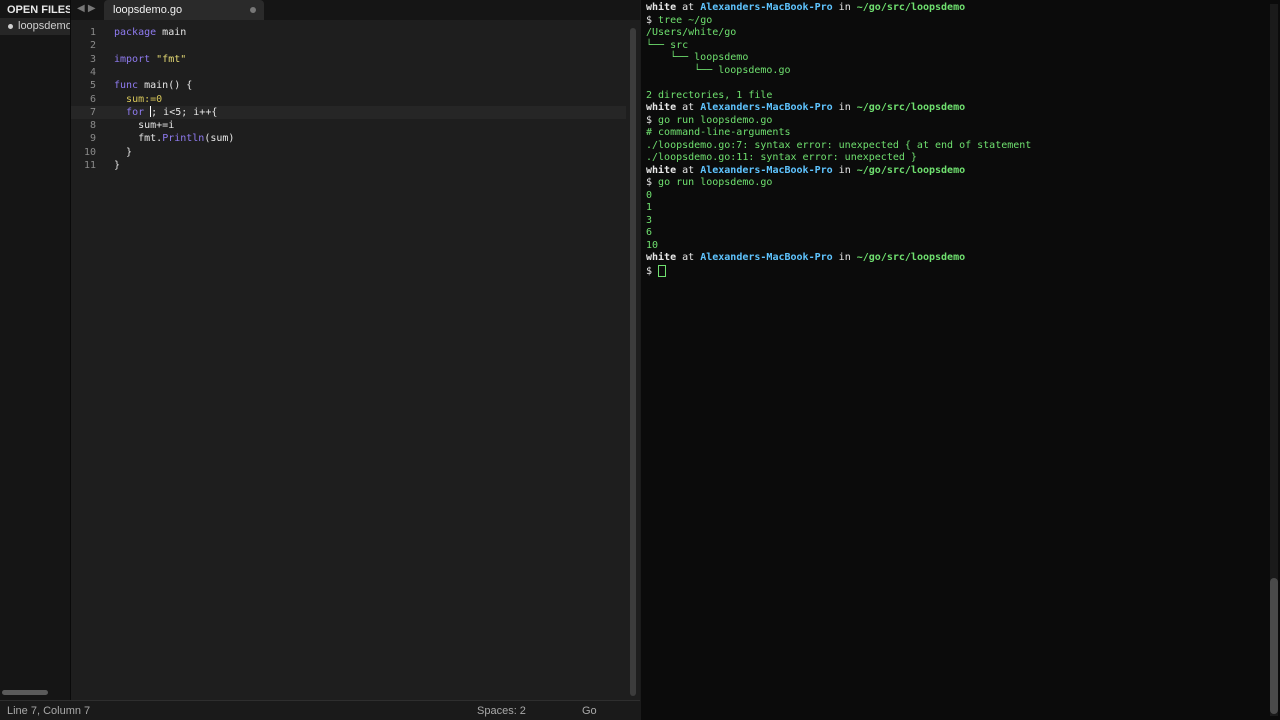 This screenshot has height=720, width=1280. I want to click on tab-loopsdemo: loopsdemo.go, so click(184, 10).